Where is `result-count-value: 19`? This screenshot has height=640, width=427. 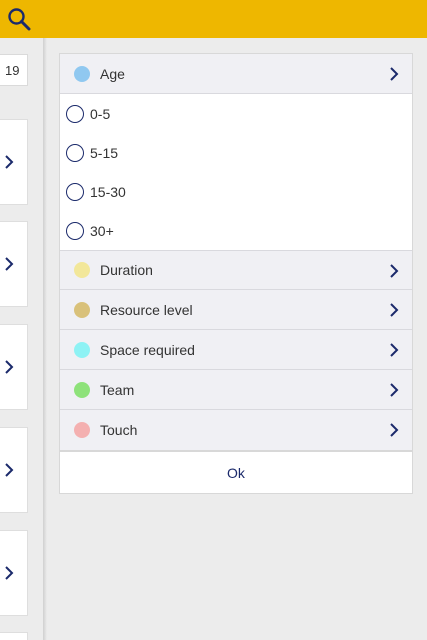 result-count-value: 19 is located at coordinates (12, 70).